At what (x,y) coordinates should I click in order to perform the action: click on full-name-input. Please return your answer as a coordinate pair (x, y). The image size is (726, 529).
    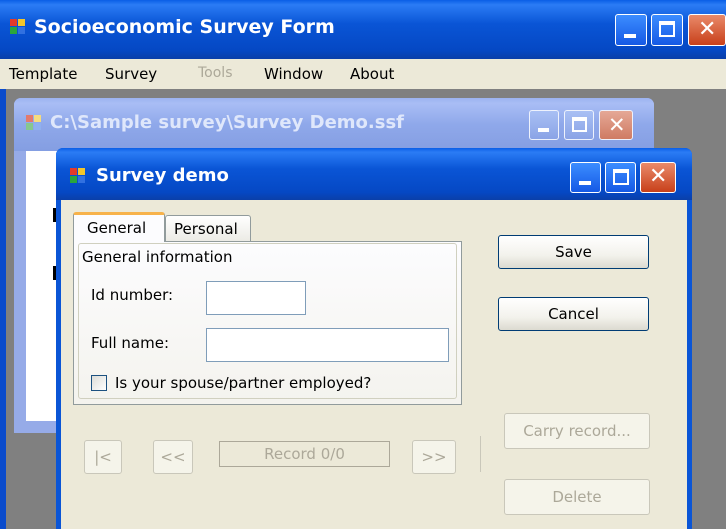
    Looking at the image, I should click on (327, 345).